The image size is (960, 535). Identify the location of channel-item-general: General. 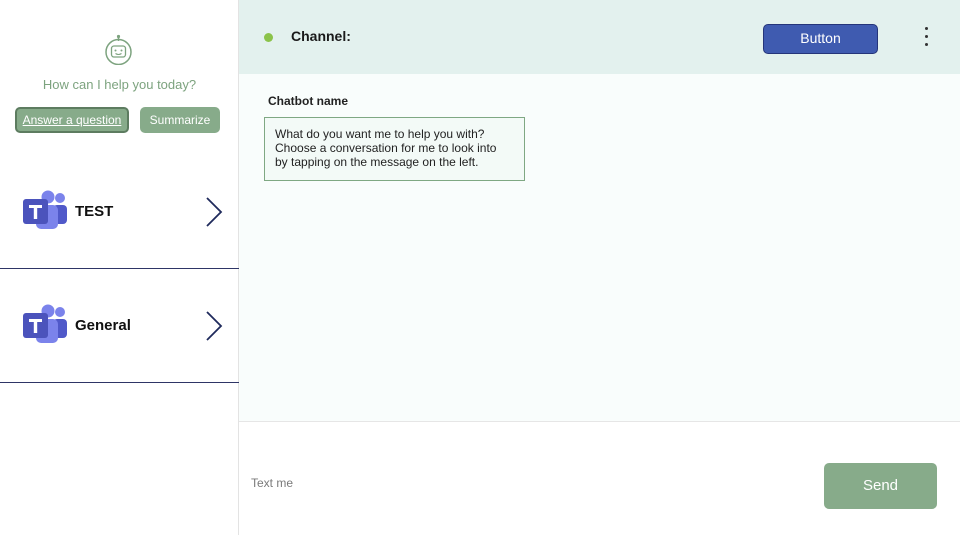
(119, 326).